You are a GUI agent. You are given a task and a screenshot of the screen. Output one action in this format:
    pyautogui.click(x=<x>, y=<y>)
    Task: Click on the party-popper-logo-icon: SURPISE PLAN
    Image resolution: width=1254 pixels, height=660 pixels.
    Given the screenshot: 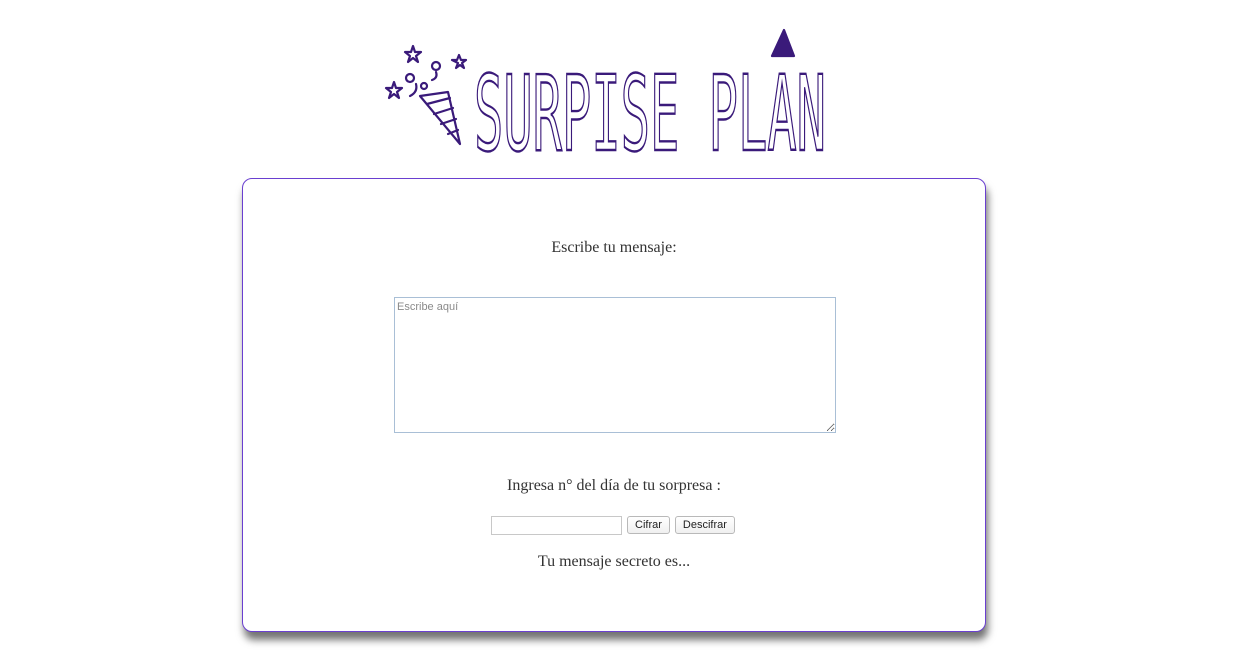 What is the action you would take?
    pyautogui.click(x=605, y=93)
    